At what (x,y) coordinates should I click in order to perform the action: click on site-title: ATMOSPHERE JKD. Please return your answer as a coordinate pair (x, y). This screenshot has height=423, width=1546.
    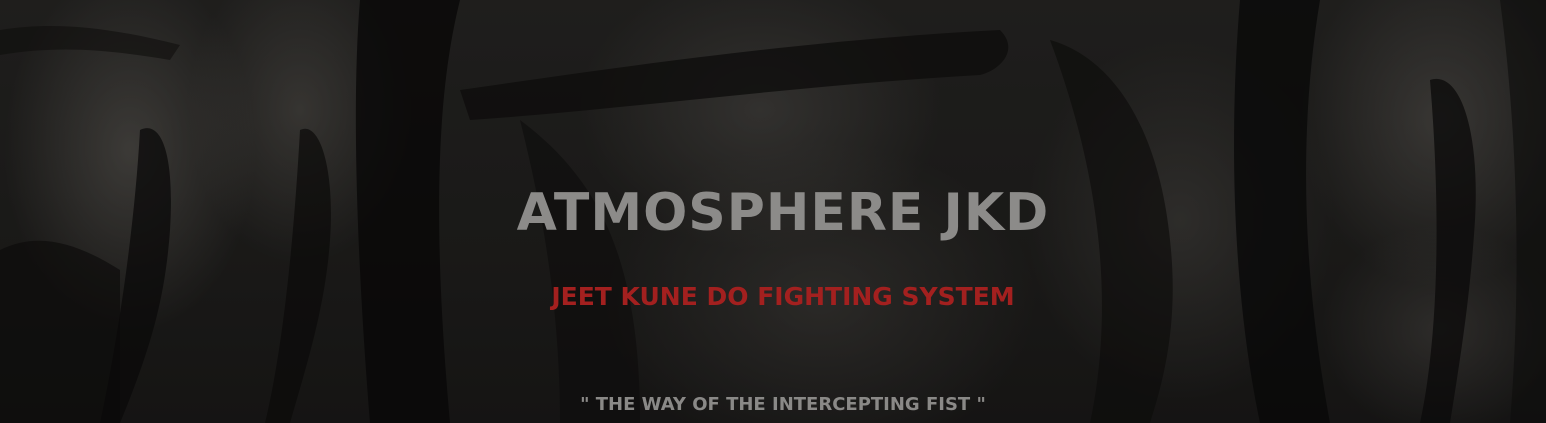
    Looking at the image, I should click on (783, 213).